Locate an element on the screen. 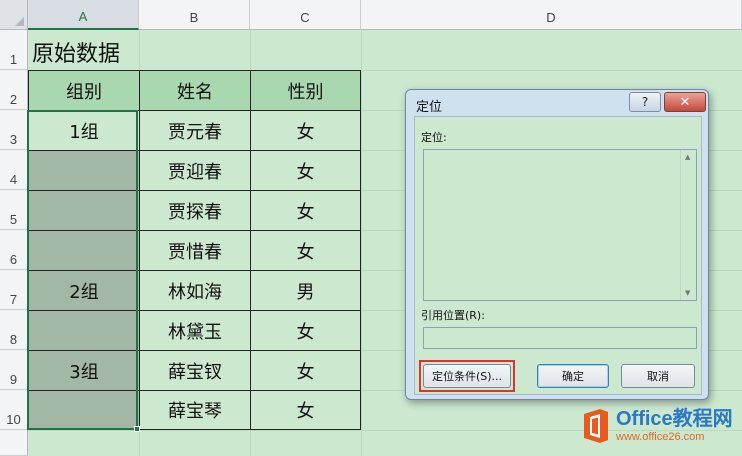 The height and width of the screenshot is (456, 742). fill-handle is located at coordinates (137, 429).